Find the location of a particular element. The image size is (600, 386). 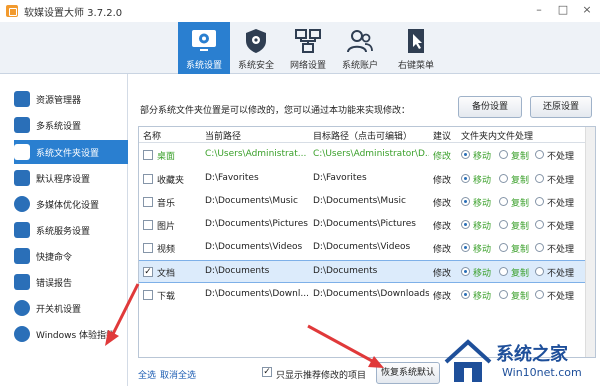

sidebar-item-label: 默认程序设置 is located at coordinates (63, 179).